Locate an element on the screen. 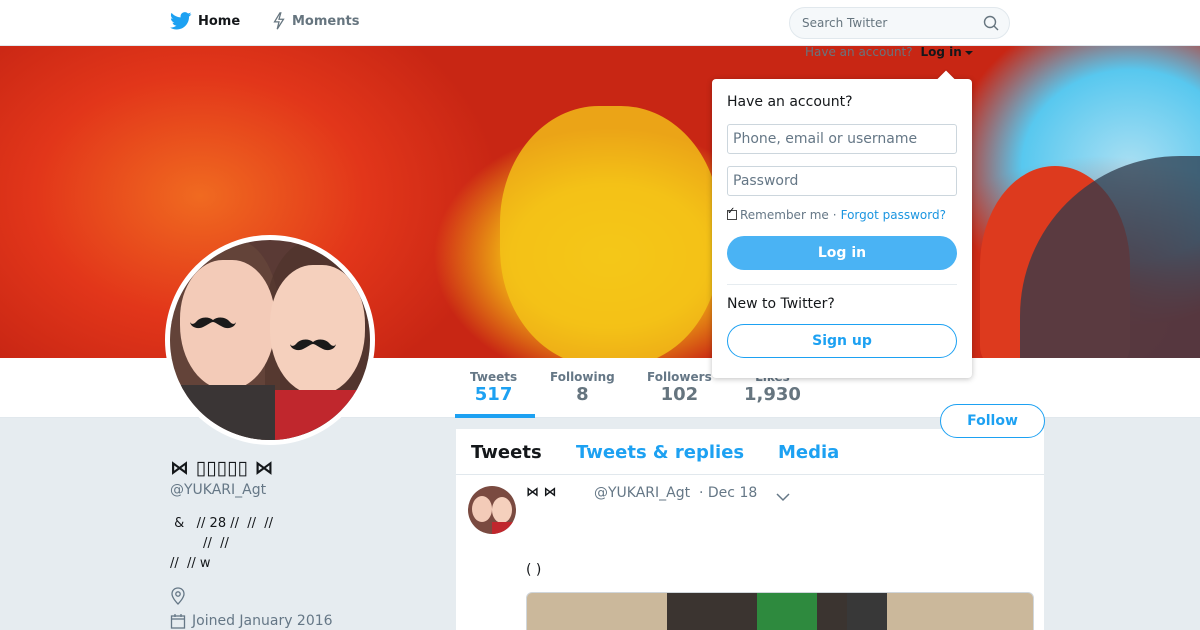 This screenshot has width=1200, height=630. top-navigation-bar: Home Moments is located at coordinates (600, 23).